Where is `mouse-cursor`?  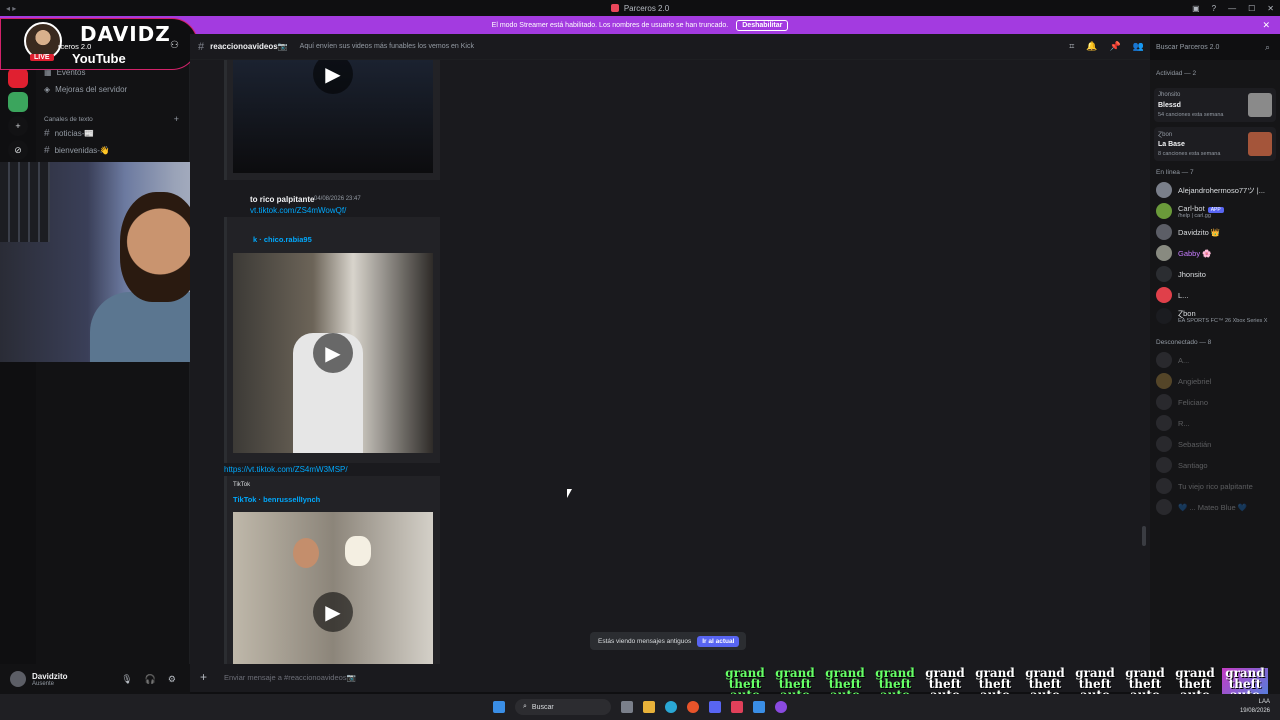 mouse-cursor is located at coordinates (569, 493).